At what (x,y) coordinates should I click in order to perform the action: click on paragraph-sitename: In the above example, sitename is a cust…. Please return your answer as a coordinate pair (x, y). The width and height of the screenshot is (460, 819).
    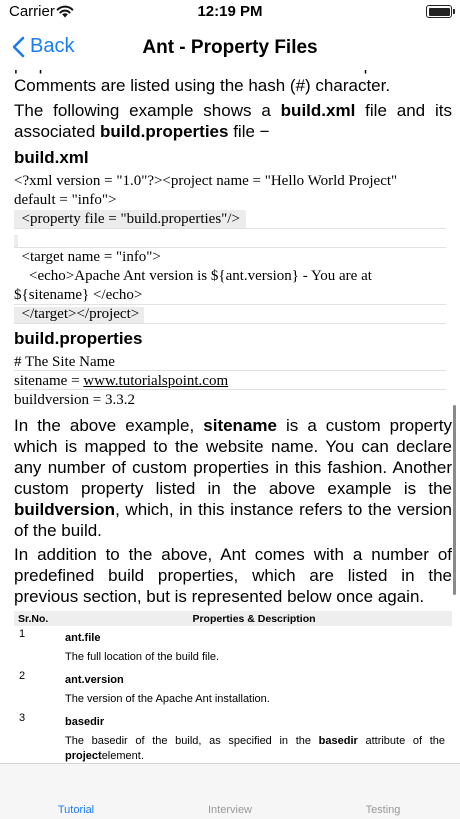
    Looking at the image, I should click on (233, 478).